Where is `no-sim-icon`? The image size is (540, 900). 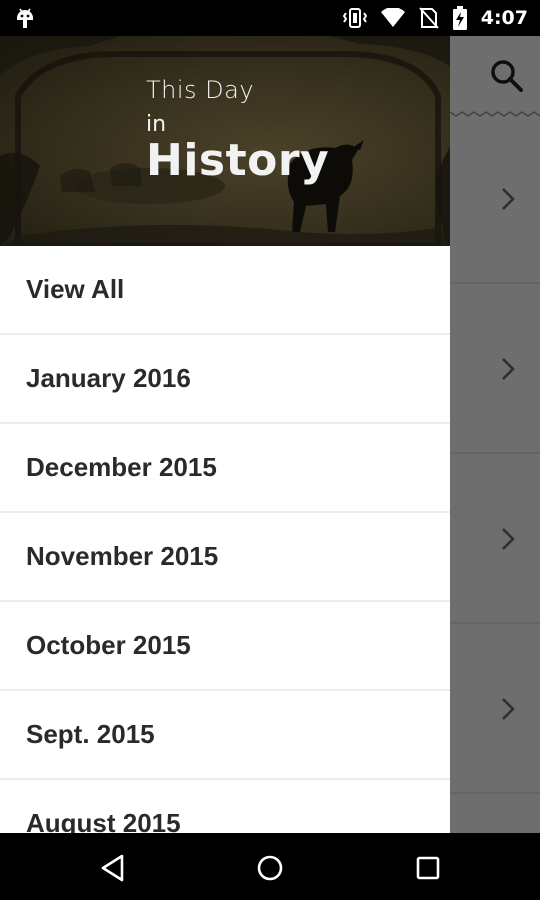
no-sim-icon is located at coordinates (428, 18).